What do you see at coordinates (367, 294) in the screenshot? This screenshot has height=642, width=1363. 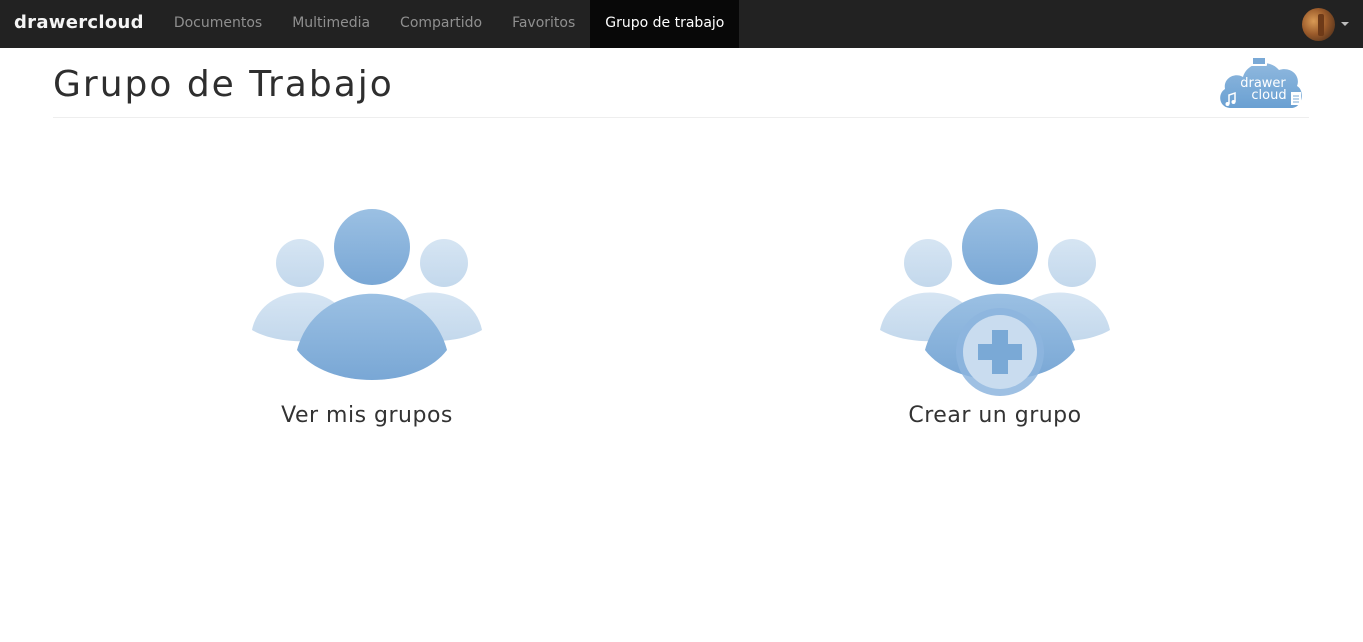 I see `group-icon` at bounding box center [367, 294].